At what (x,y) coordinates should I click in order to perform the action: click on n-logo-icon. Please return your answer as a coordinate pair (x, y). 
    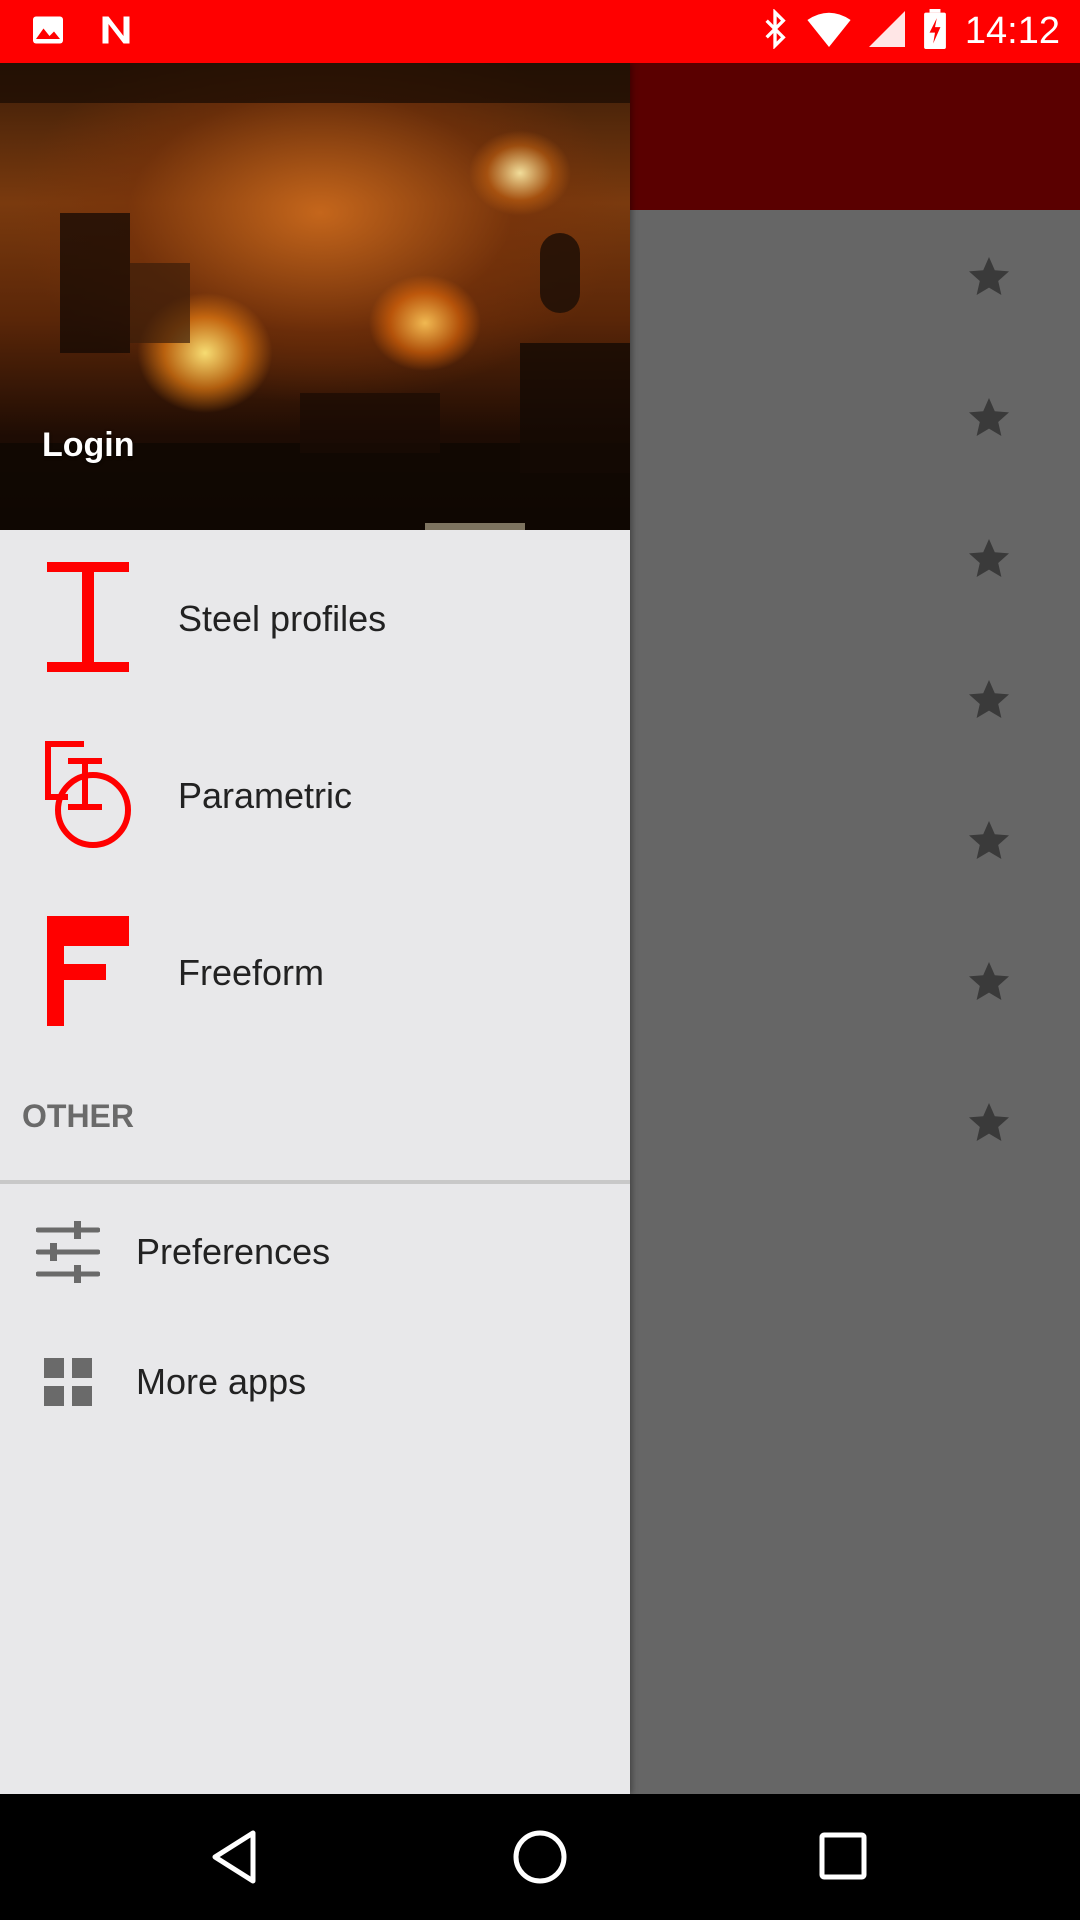
    Looking at the image, I should click on (116, 32).